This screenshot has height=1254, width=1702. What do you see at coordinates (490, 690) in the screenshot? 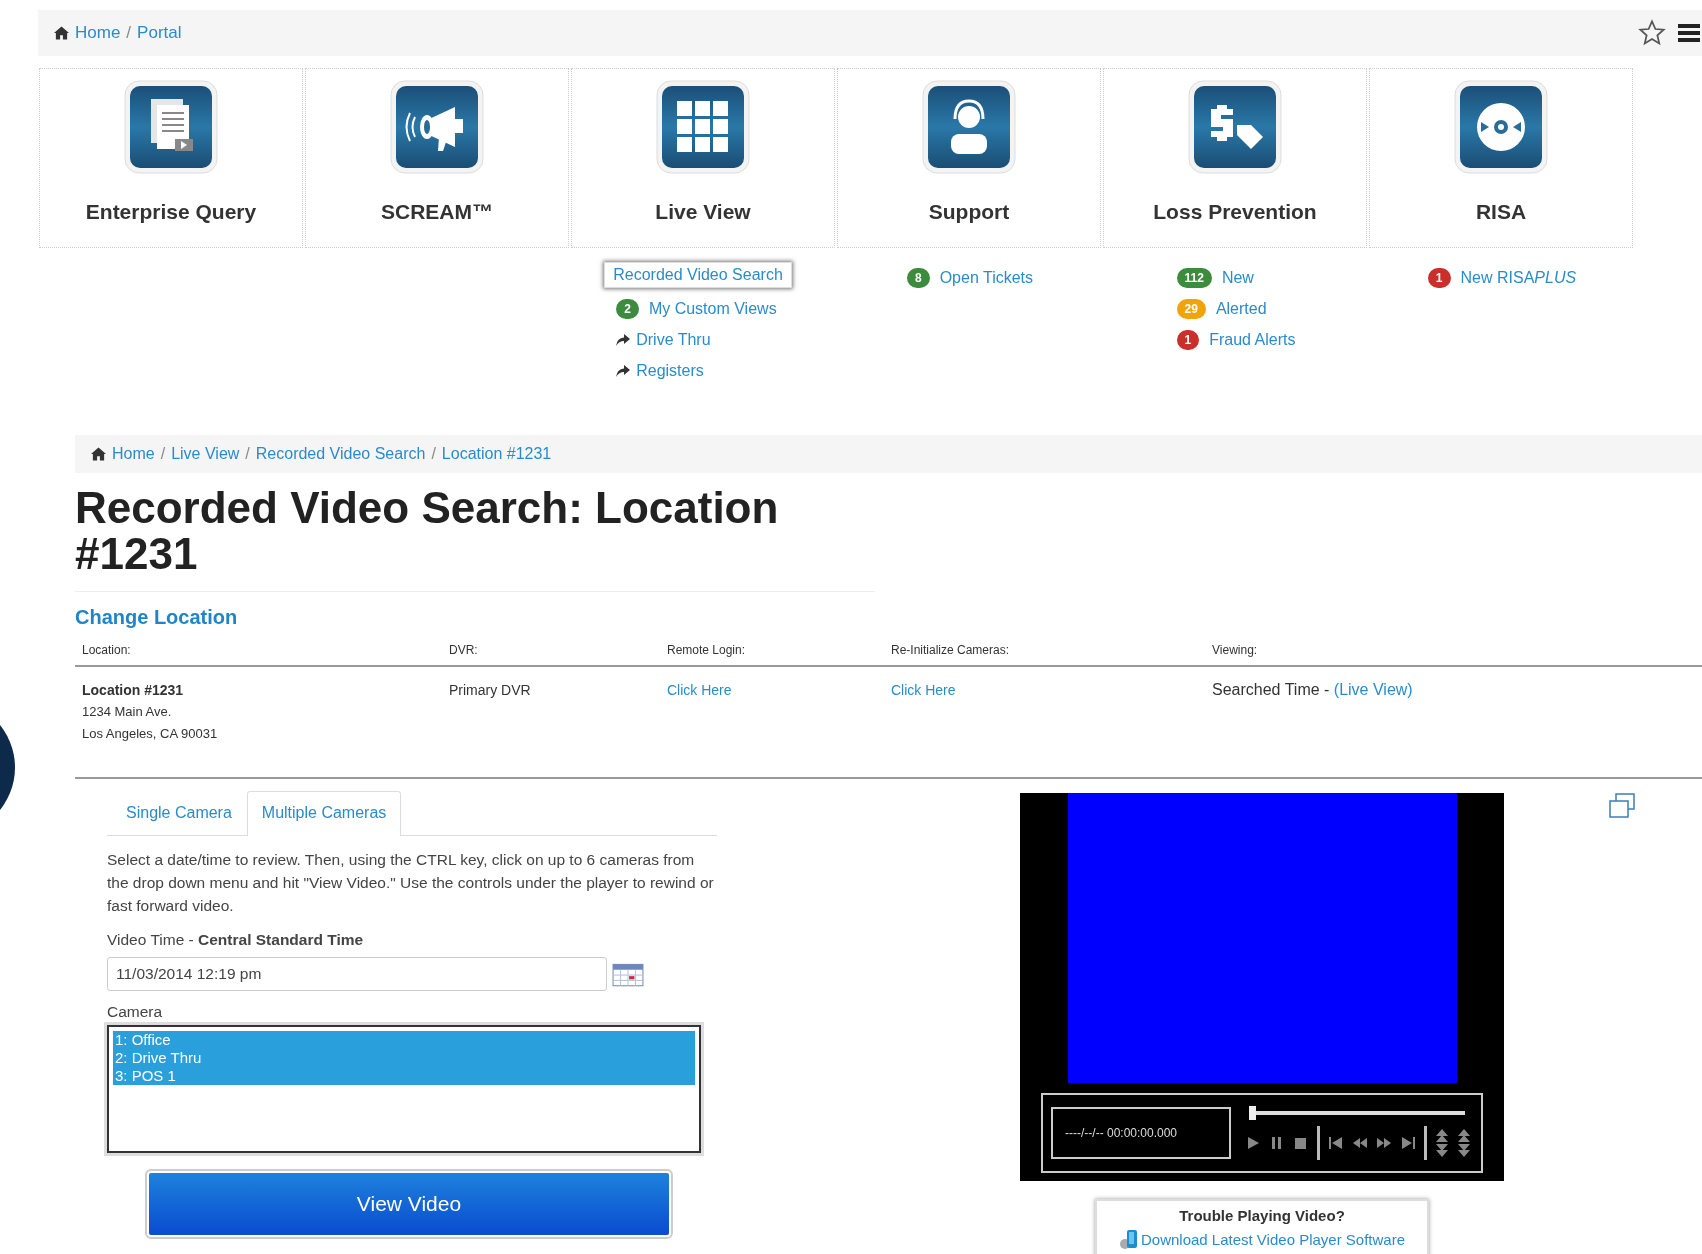
I see `dvr-name: Primary DVR` at bounding box center [490, 690].